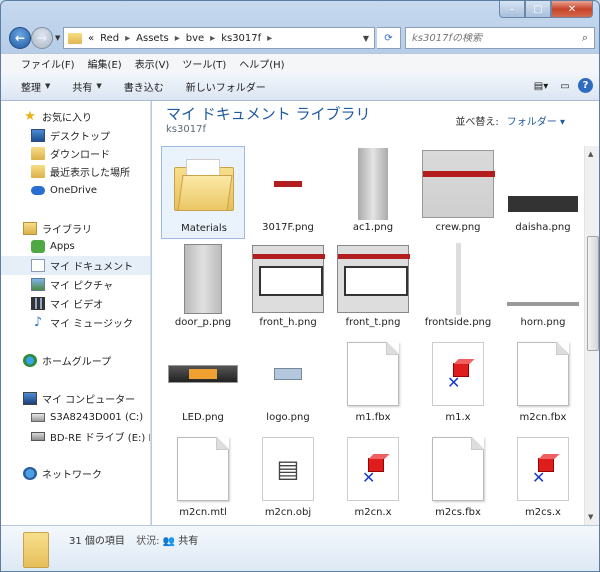 The image size is (600, 572). Describe the element at coordinates (75, 436) in the screenshot. I see `sidebar-item-drive-e: BD-RE ドライブ (E:) BI` at that location.